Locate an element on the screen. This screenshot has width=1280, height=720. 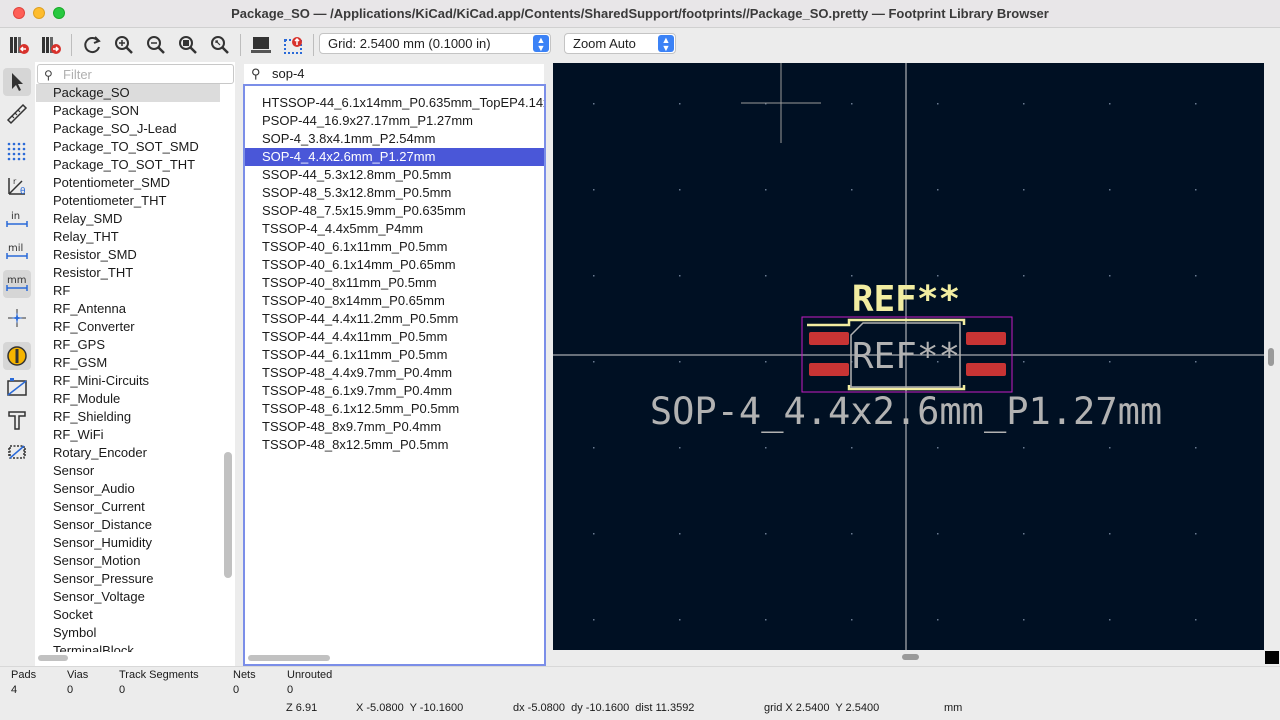
footprint-list-item: TSSOP-40_6.1x14mm_P0.65mm is located at coordinates (394, 265).